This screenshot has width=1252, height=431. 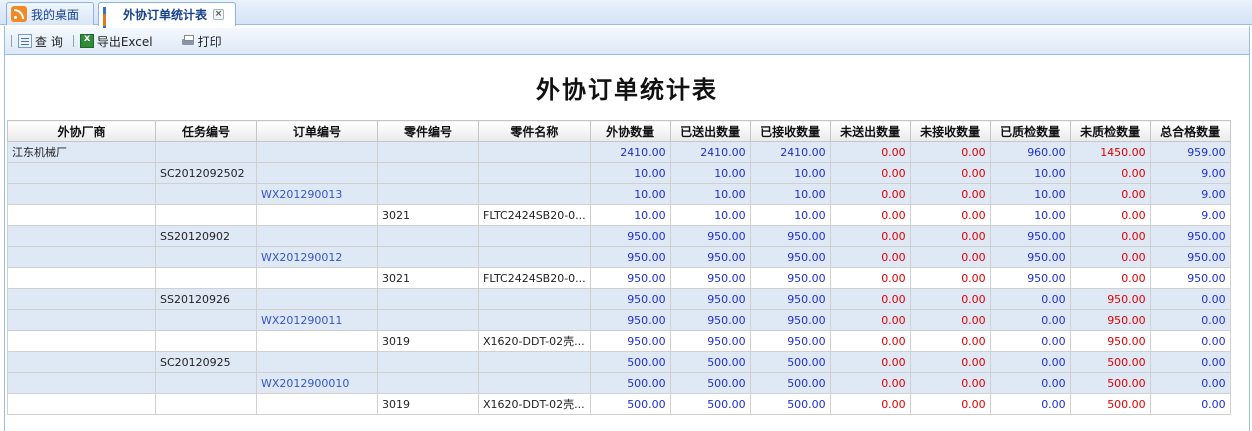 I want to click on rss-icon, so click(x=19, y=14).